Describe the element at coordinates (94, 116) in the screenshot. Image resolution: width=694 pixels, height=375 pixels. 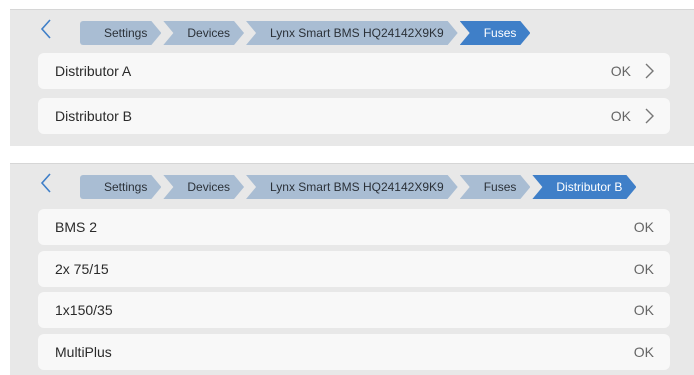
I see `list-item-label: Distributor B` at that location.